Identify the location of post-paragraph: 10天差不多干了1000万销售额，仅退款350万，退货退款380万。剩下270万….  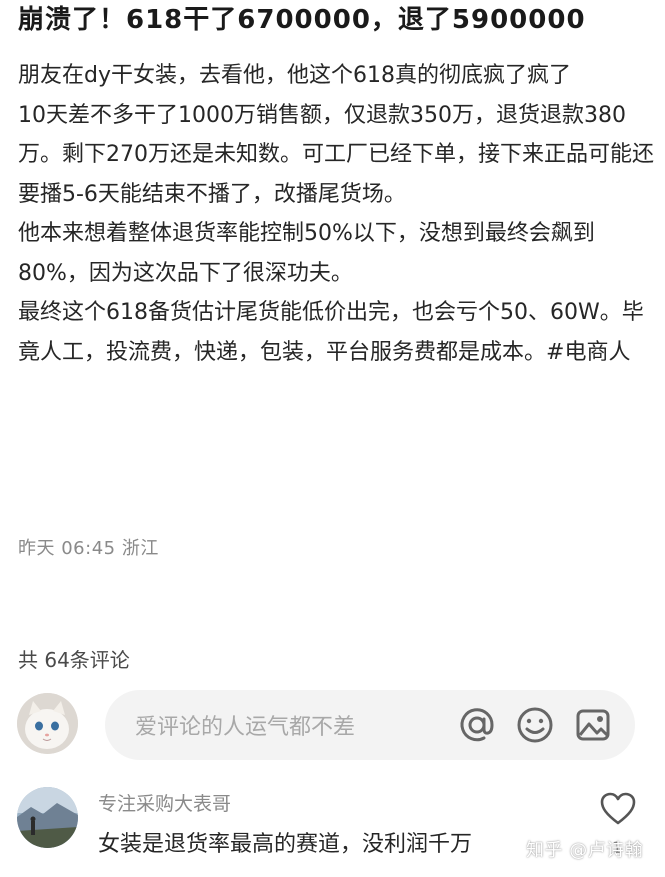
(336, 154).